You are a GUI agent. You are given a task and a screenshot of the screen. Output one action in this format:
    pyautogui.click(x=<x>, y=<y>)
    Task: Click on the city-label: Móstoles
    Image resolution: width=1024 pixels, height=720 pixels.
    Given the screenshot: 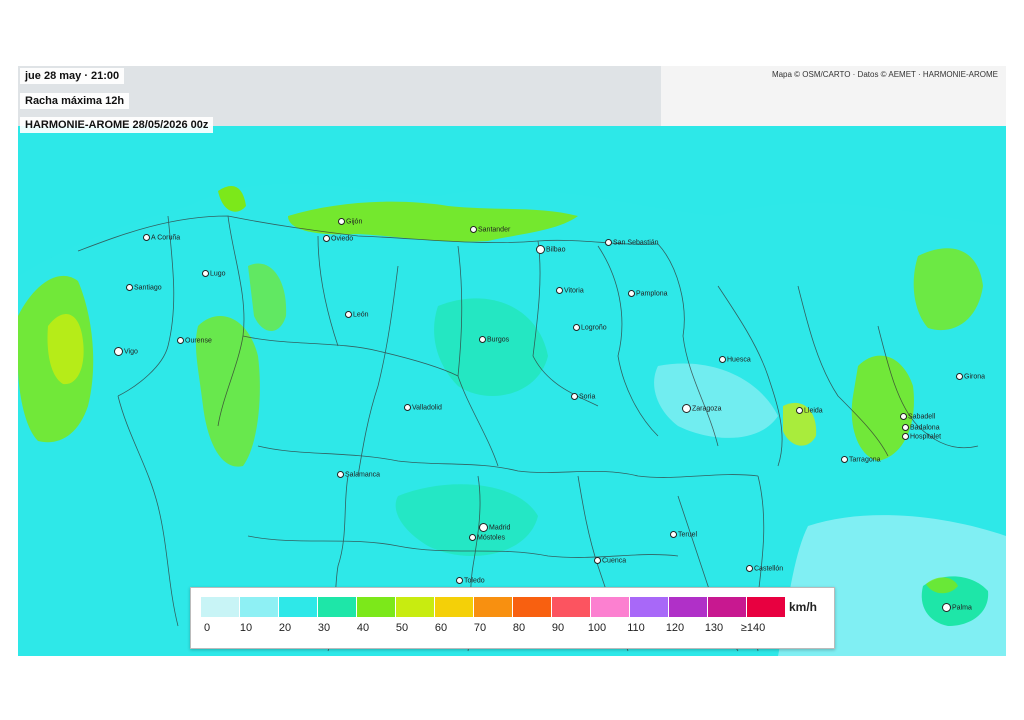 What is the action you would take?
    pyautogui.click(x=491, y=538)
    